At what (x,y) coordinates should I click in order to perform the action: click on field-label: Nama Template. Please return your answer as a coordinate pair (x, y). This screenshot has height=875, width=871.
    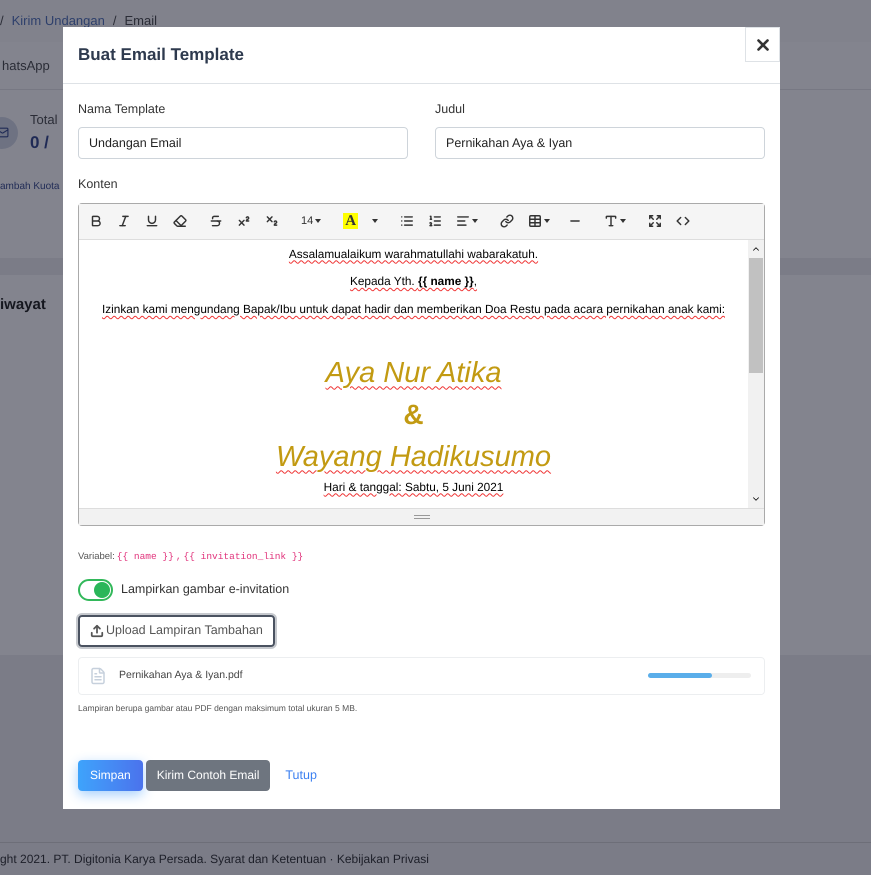
    Looking at the image, I should click on (122, 109).